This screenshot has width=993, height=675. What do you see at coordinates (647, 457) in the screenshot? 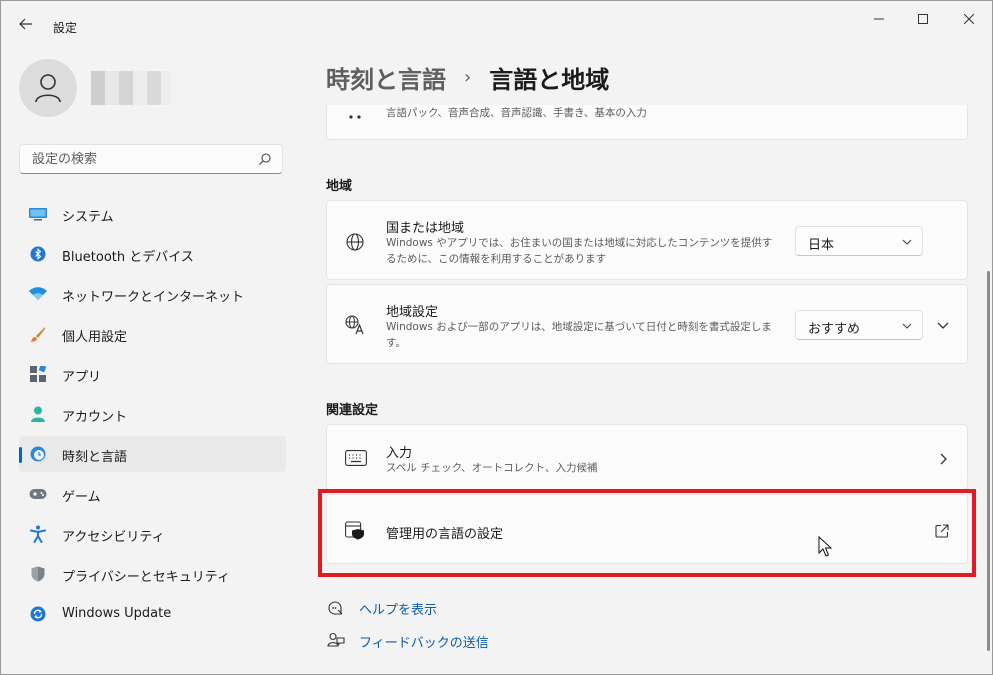
I see `typing-card: 入力 スペル チェック、オートコレクト、入力候補` at bounding box center [647, 457].